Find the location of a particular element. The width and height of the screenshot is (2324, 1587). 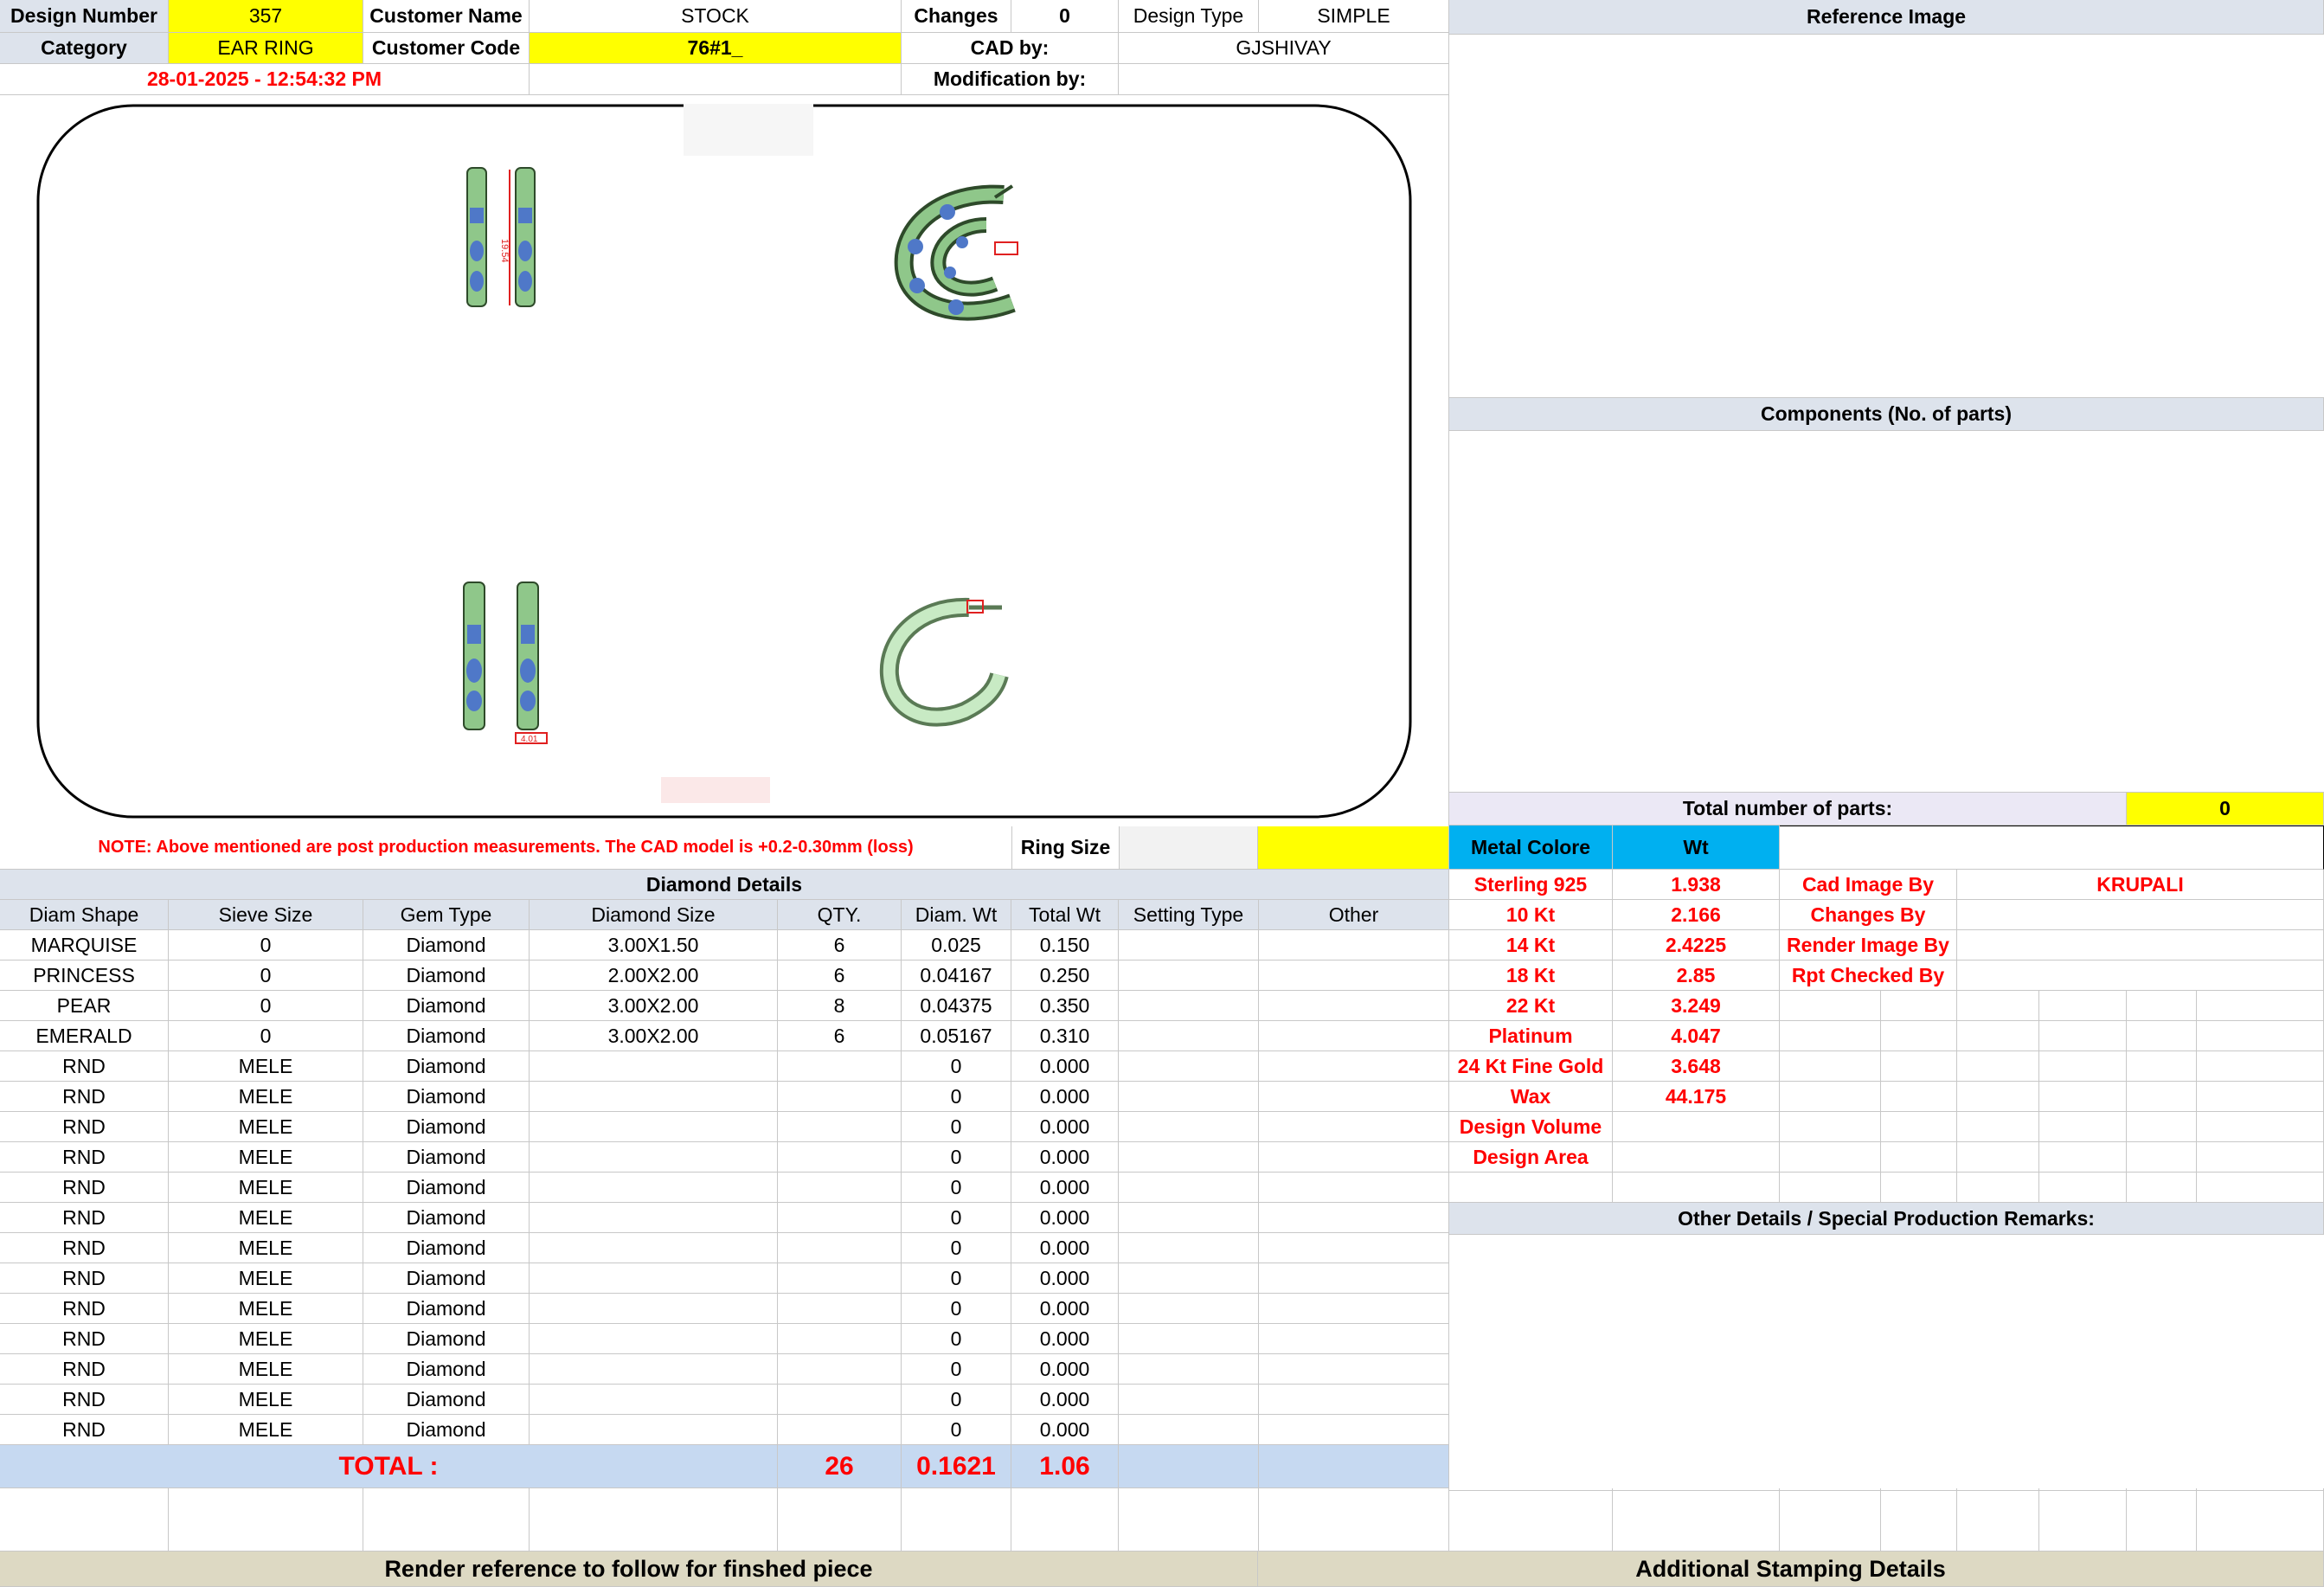

table-cell-sieve-size: 0 is located at coordinates (266, 1006).